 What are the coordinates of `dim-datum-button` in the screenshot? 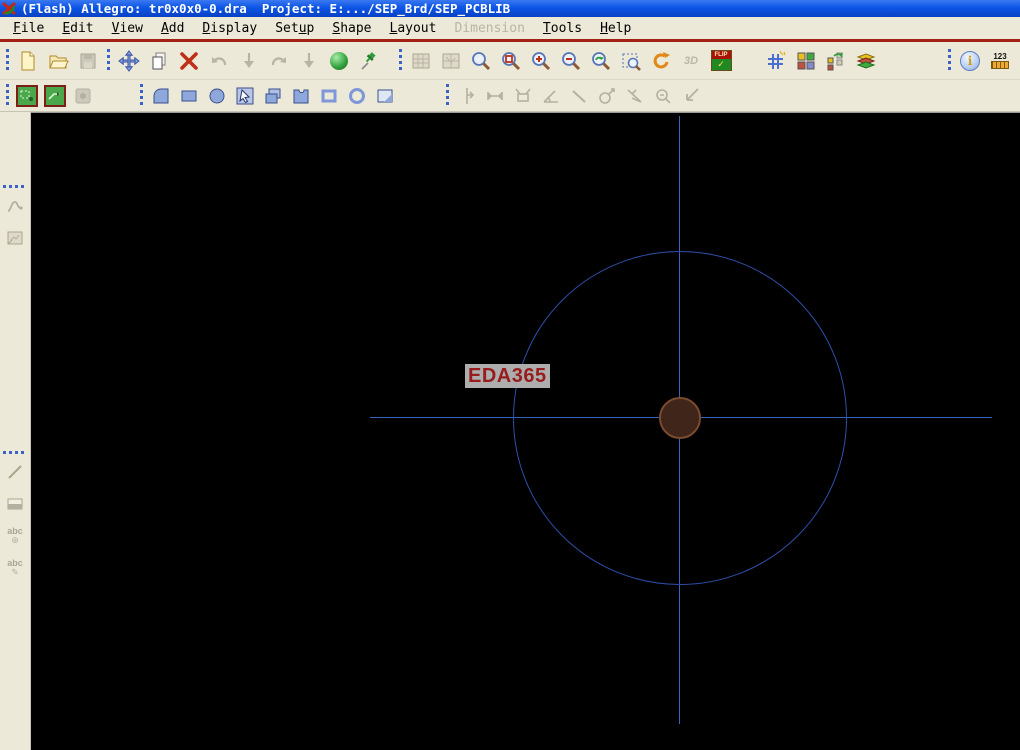 It's located at (691, 96).